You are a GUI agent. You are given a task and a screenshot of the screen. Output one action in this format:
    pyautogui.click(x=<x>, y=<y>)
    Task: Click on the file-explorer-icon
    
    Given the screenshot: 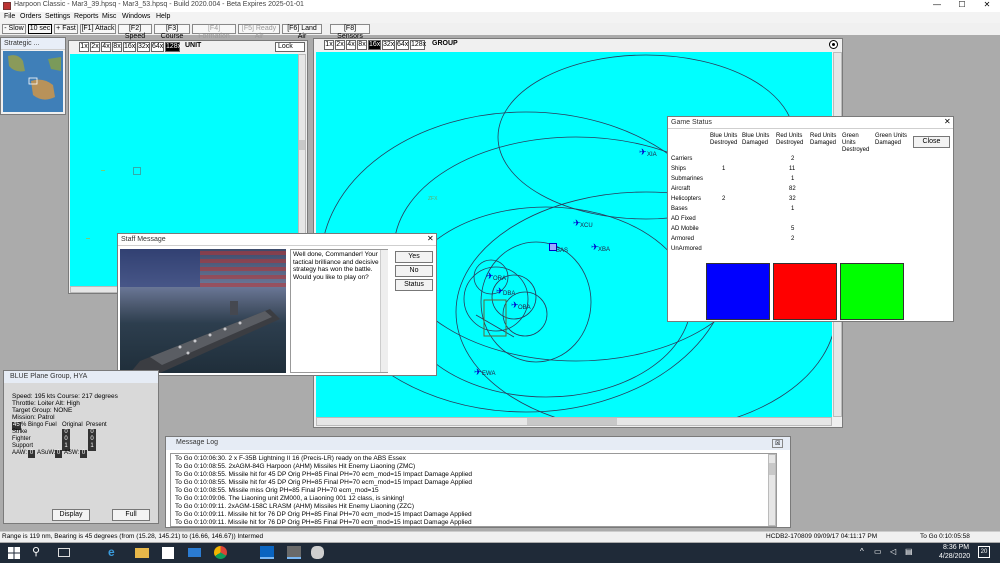 What is the action you would take?
    pyautogui.click(x=142, y=553)
    